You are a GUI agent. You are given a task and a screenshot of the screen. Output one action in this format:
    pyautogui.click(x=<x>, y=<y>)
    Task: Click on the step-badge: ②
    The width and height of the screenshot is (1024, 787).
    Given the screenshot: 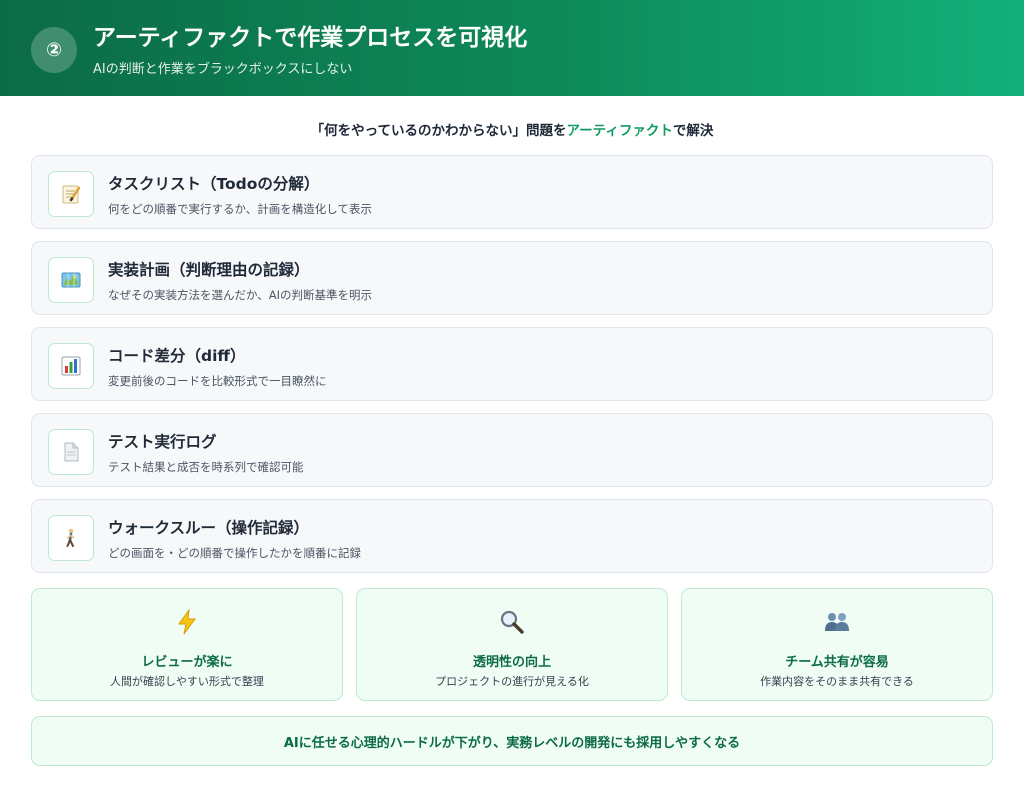 What is the action you would take?
    pyautogui.click(x=54, y=50)
    